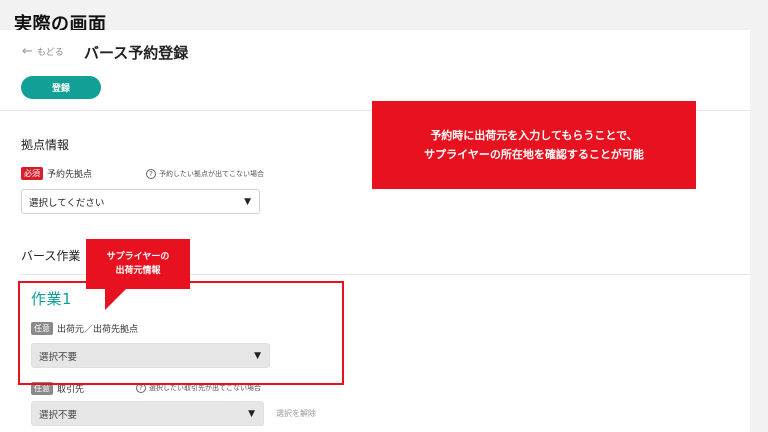 The width and height of the screenshot is (768, 432). Describe the element at coordinates (534, 135) in the screenshot. I see `callout-line-1: 予約時に出荷元を入力してもらうことで、` at that location.